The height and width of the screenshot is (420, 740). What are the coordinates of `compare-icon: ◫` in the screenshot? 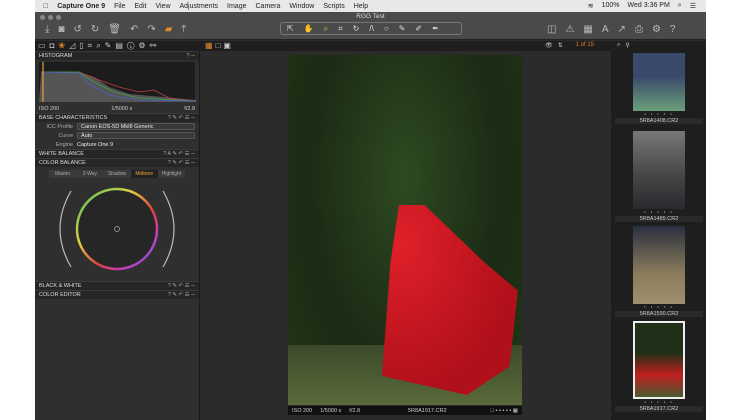 It's located at (551, 29).